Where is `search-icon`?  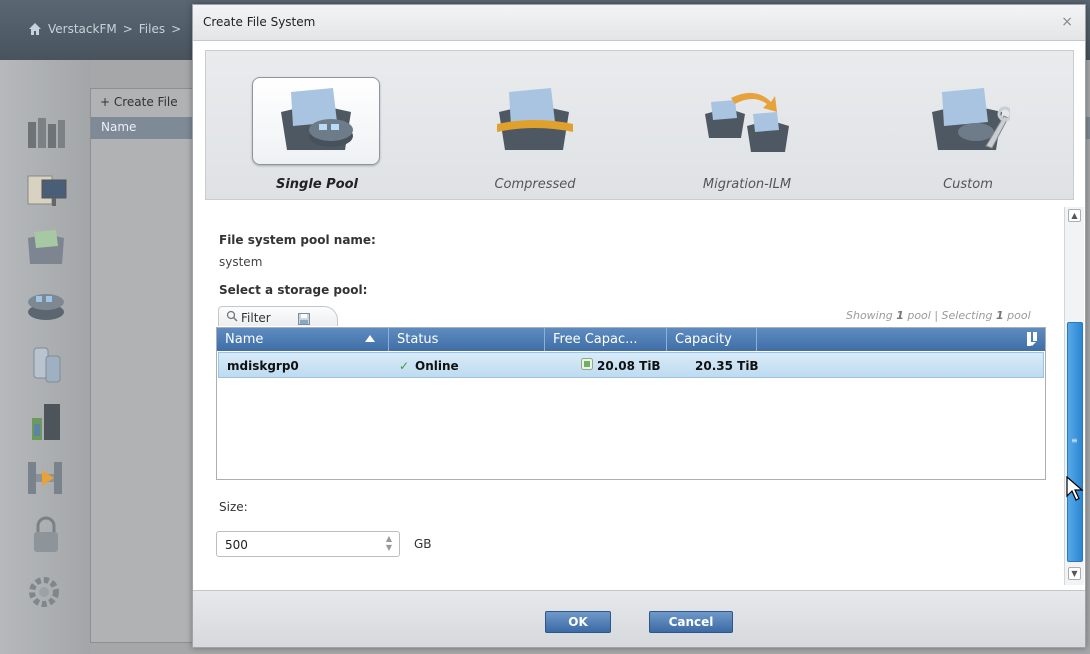 search-icon is located at coordinates (232, 317).